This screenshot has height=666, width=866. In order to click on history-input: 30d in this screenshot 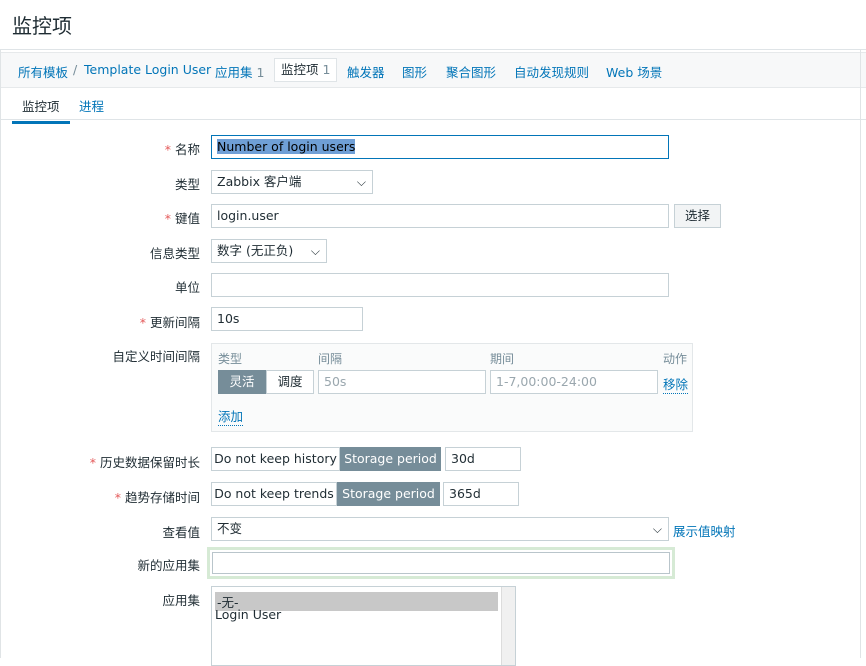, I will do `click(483, 459)`.